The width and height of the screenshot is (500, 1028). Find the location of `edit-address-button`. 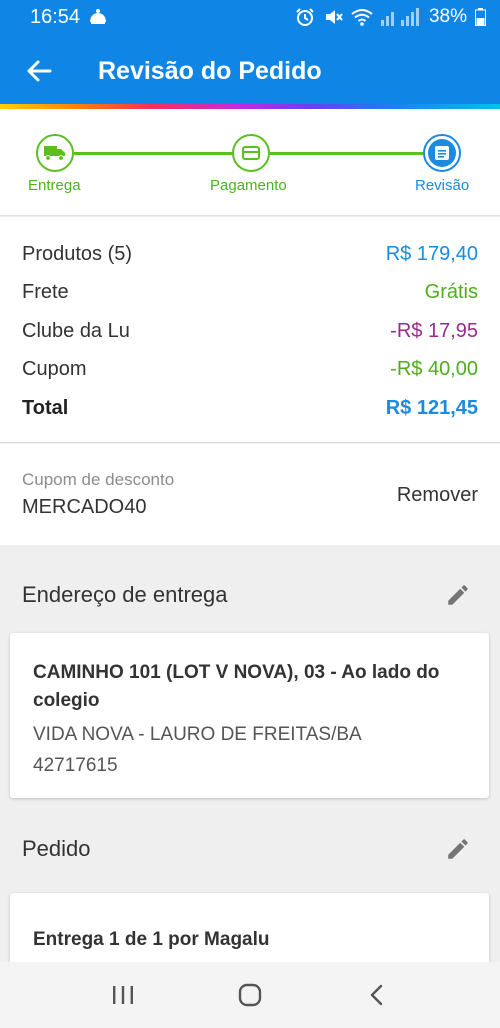

edit-address-button is located at coordinates (458, 595).